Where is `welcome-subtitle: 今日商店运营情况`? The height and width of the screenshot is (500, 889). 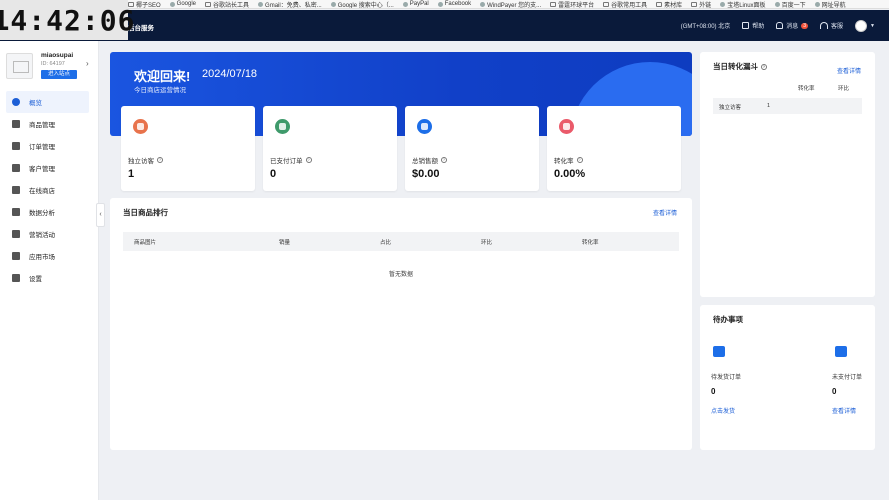
welcome-subtitle: 今日商店运营情况 is located at coordinates (160, 90).